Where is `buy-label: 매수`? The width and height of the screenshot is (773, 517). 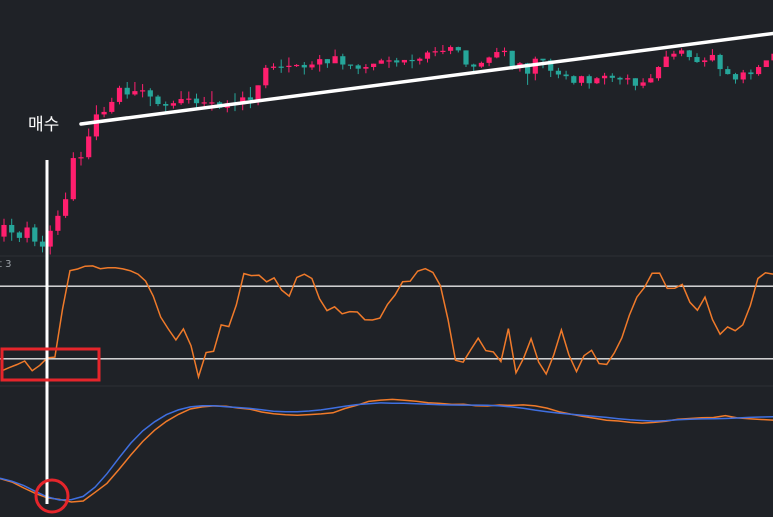 buy-label: 매수 is located at coordinates (43, 125).